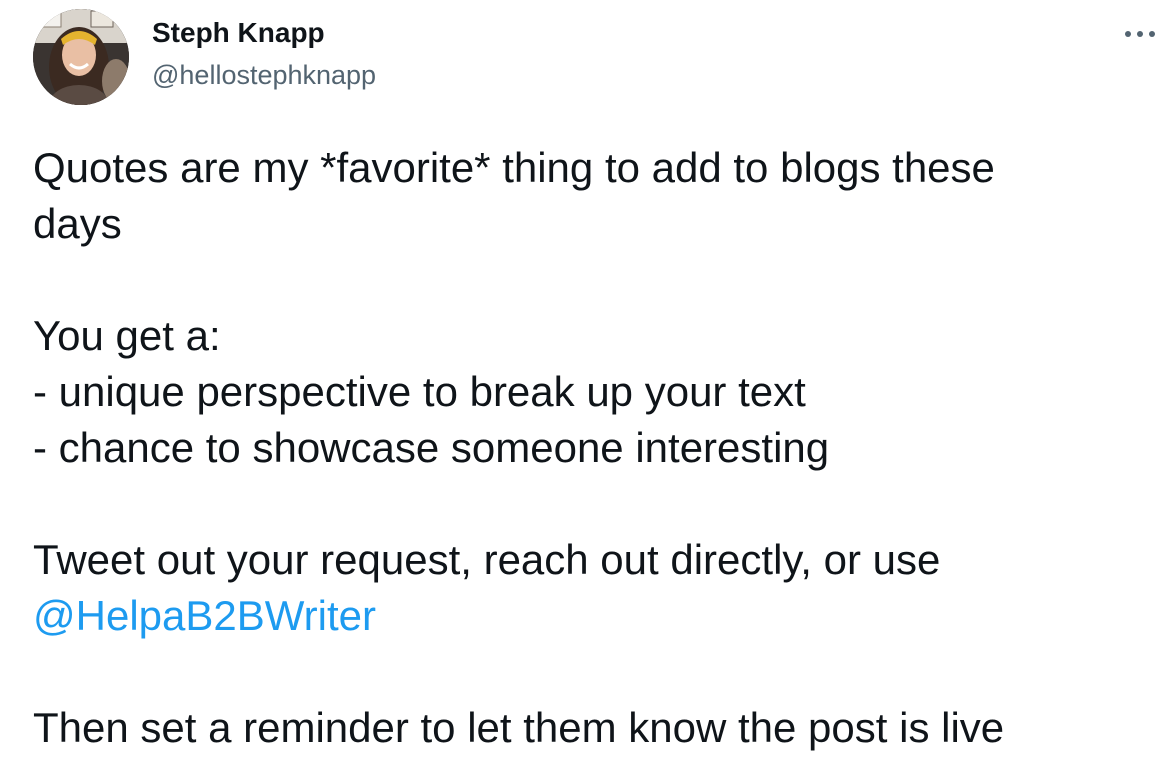 This screenshot has height=782, width=1176. I want to click on author-handle: @hellostephknapp, so click(264, 75).